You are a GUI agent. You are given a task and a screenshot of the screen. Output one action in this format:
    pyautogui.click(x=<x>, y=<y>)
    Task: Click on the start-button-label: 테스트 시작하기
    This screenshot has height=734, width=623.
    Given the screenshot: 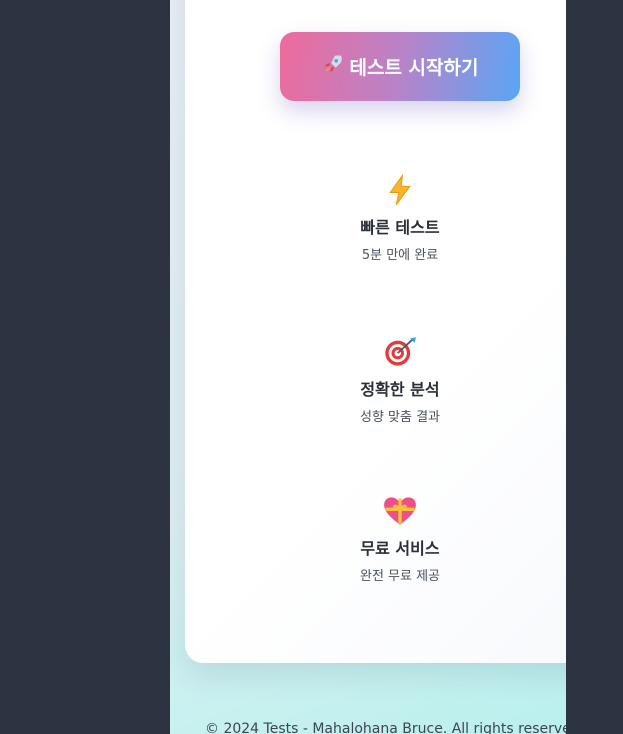 What is the action you would take?
    pyautogui.click(x=414, y=68)
    